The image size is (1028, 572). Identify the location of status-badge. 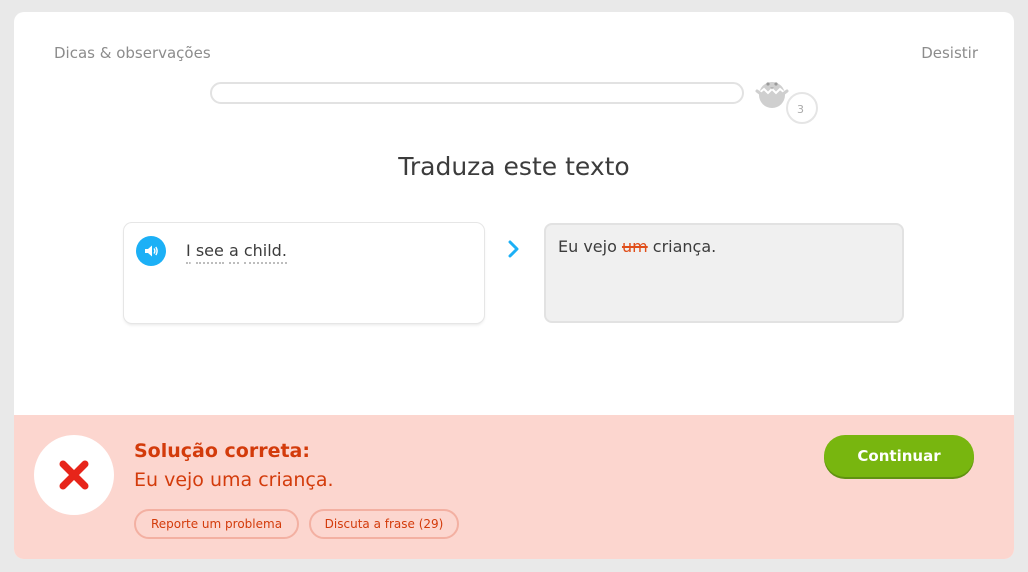
(74, 475).